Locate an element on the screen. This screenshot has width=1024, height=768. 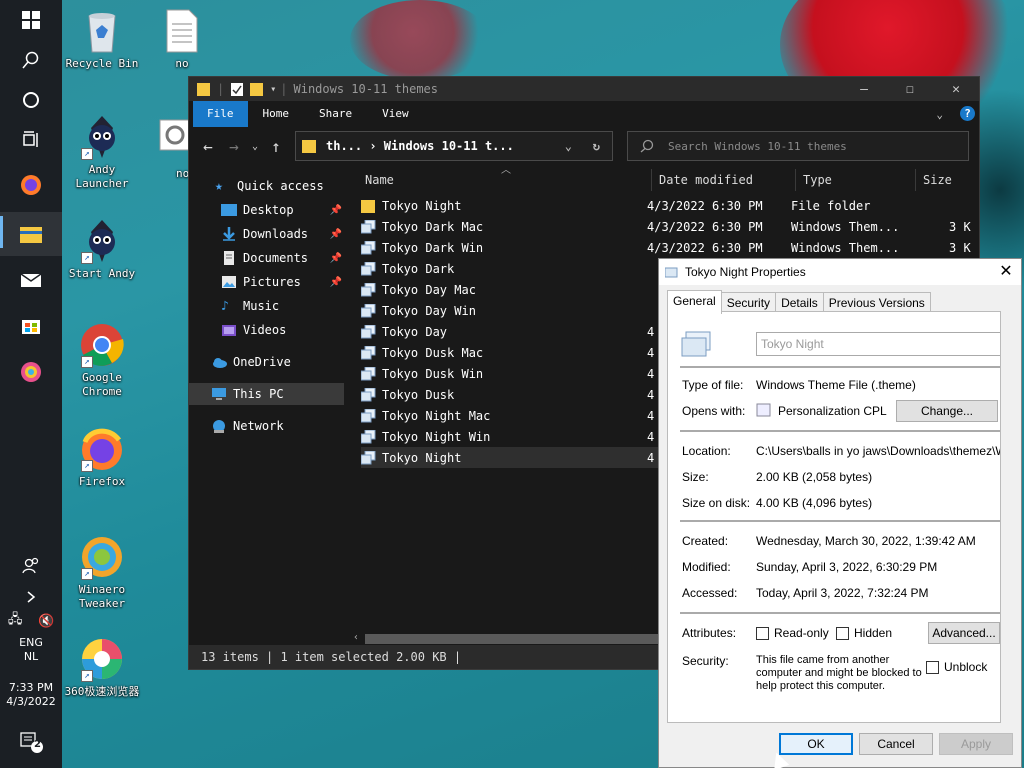
back-button: ← is located at coordinates (208, 146).